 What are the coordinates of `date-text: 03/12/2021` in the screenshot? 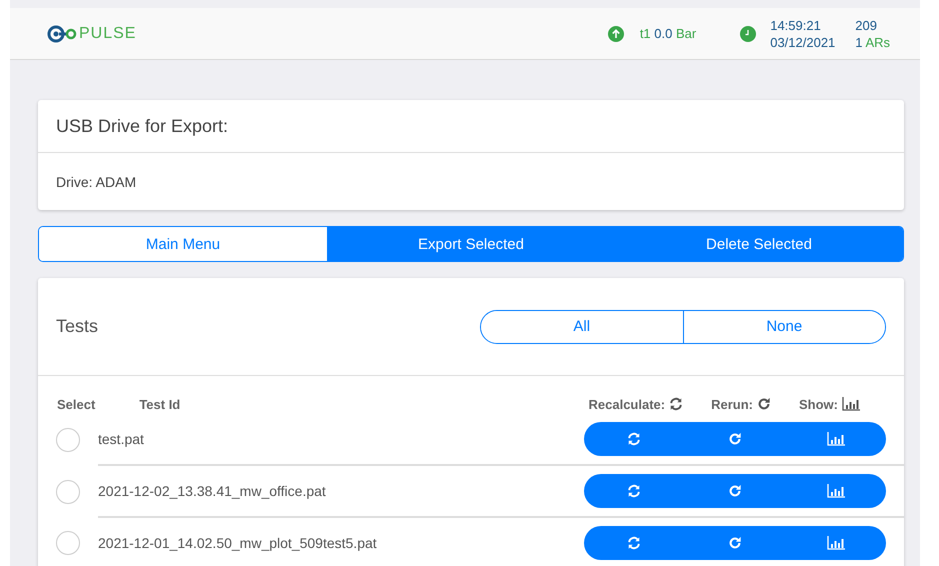 It's located at (803, 42).